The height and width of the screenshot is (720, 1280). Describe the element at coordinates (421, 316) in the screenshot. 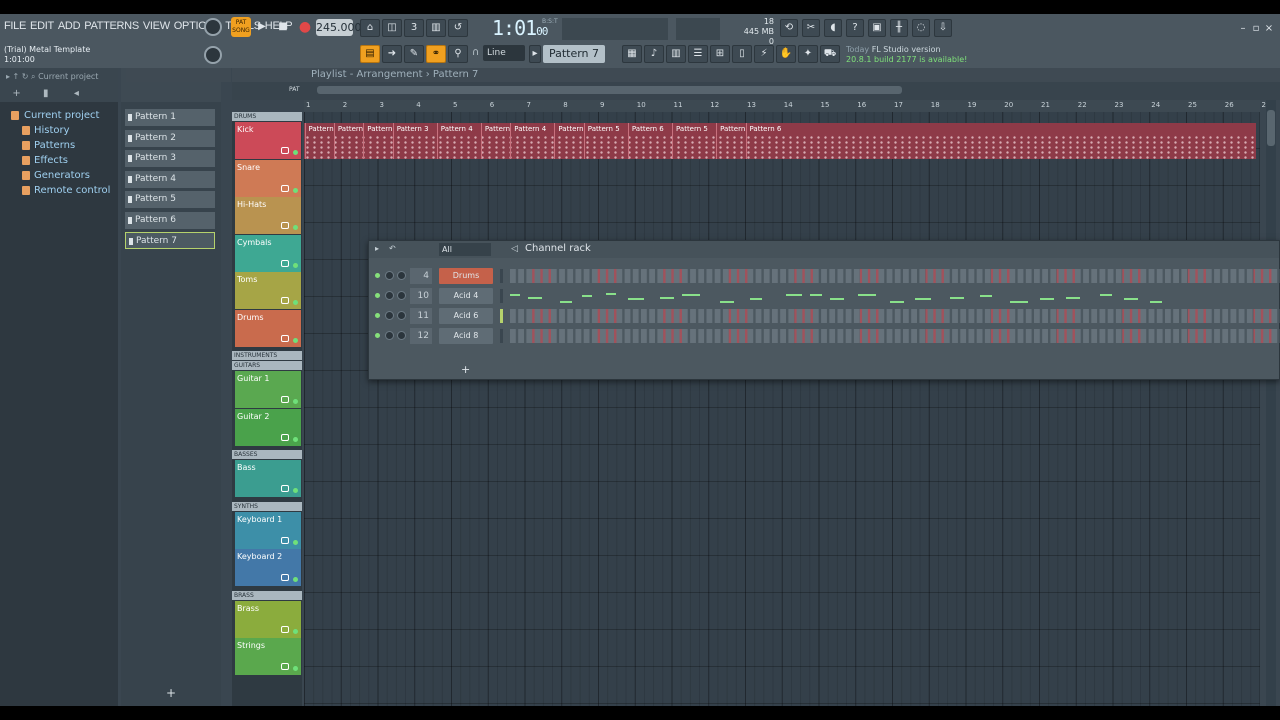

I see `channel-mixer-track: 11` at that location.